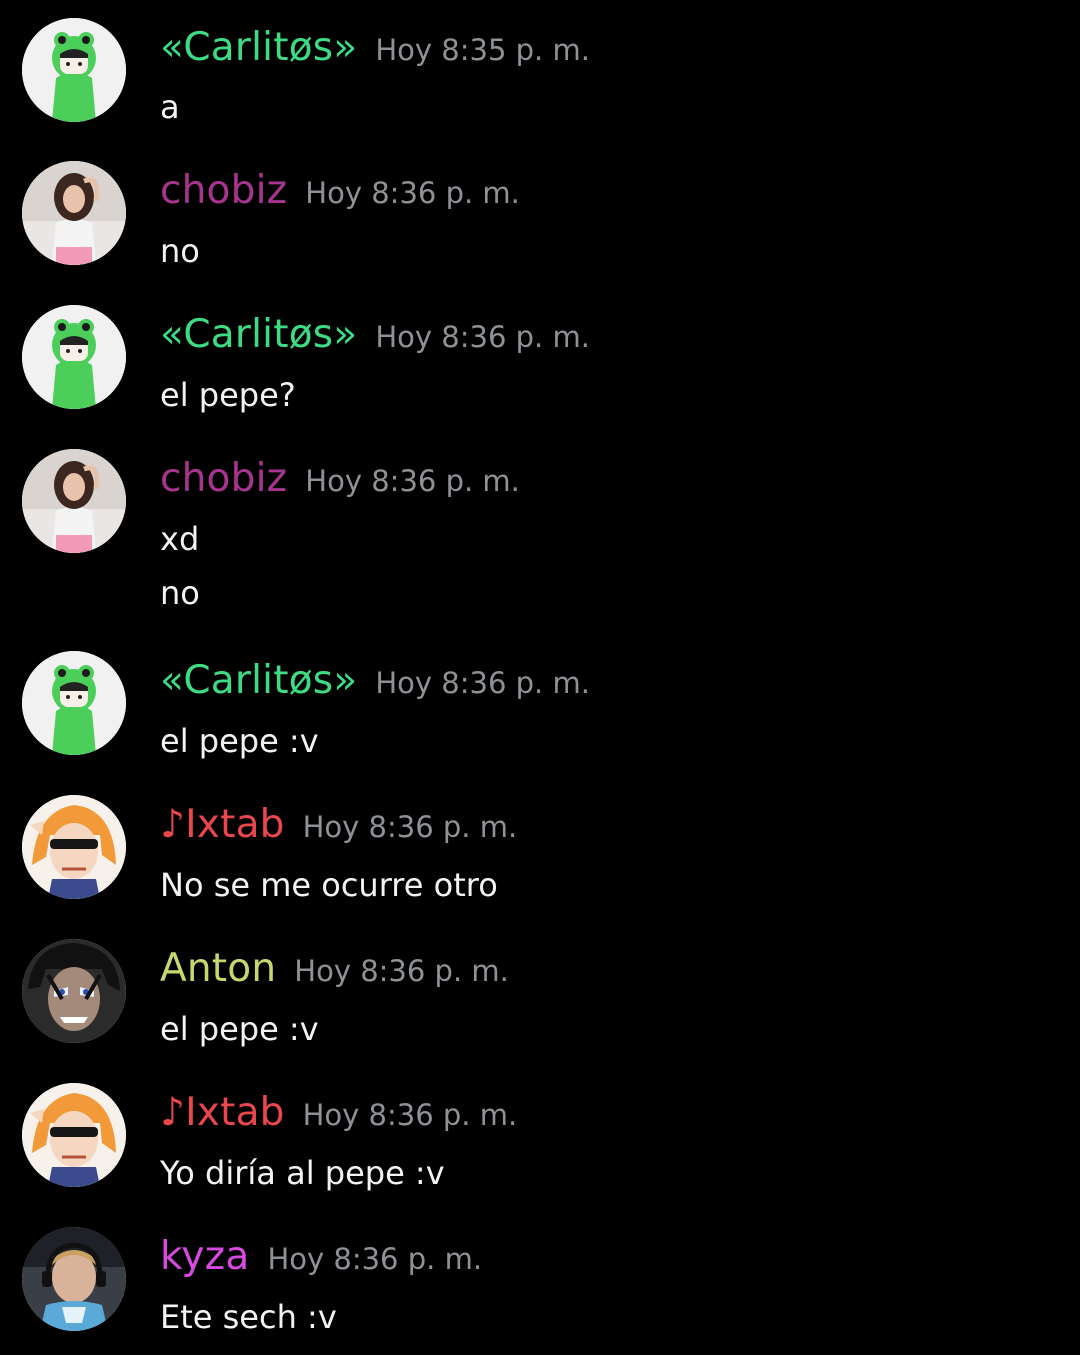  What do you see at coordinates (248, 1317) in the screenshot?
I see `message-text: Ete sech :v` at bounding box center [248, 1317].